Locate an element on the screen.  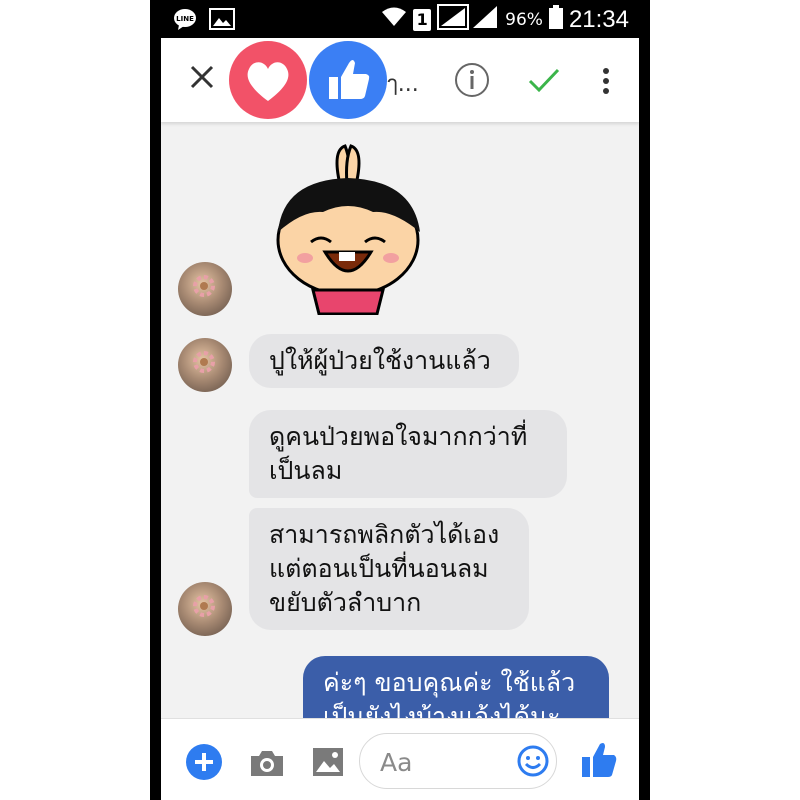
camera-icon is located at coordinates (267, 763).